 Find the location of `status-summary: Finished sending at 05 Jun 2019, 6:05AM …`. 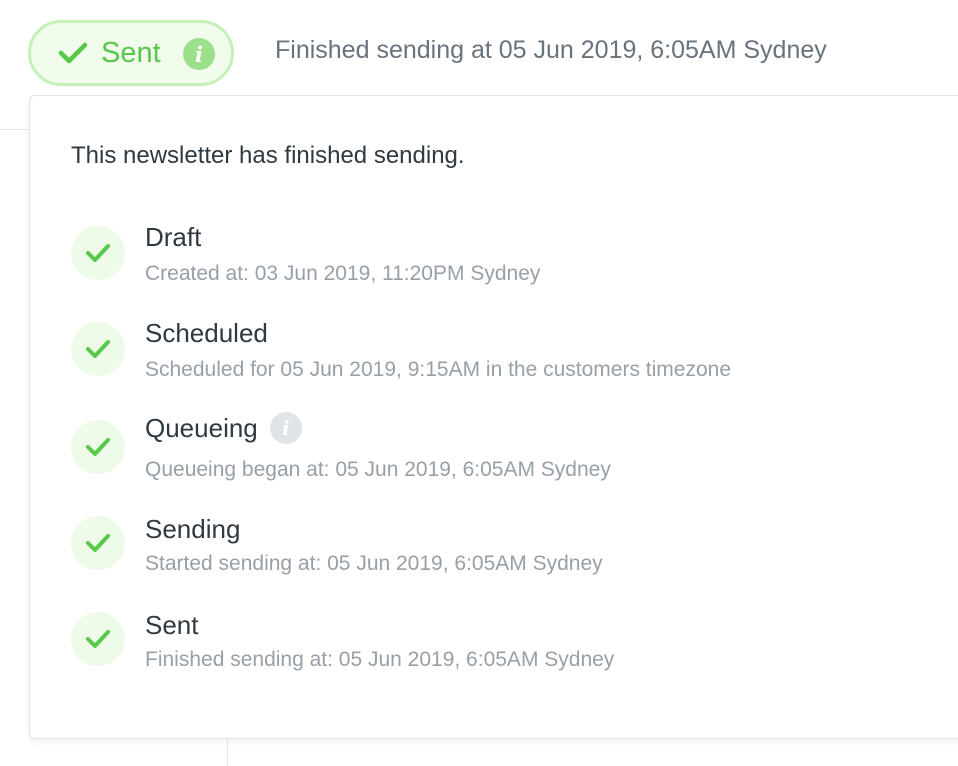

status-summary: Finished sending at 05 Jun 2019, 6:05AM … is located at coordinates (551, 50).